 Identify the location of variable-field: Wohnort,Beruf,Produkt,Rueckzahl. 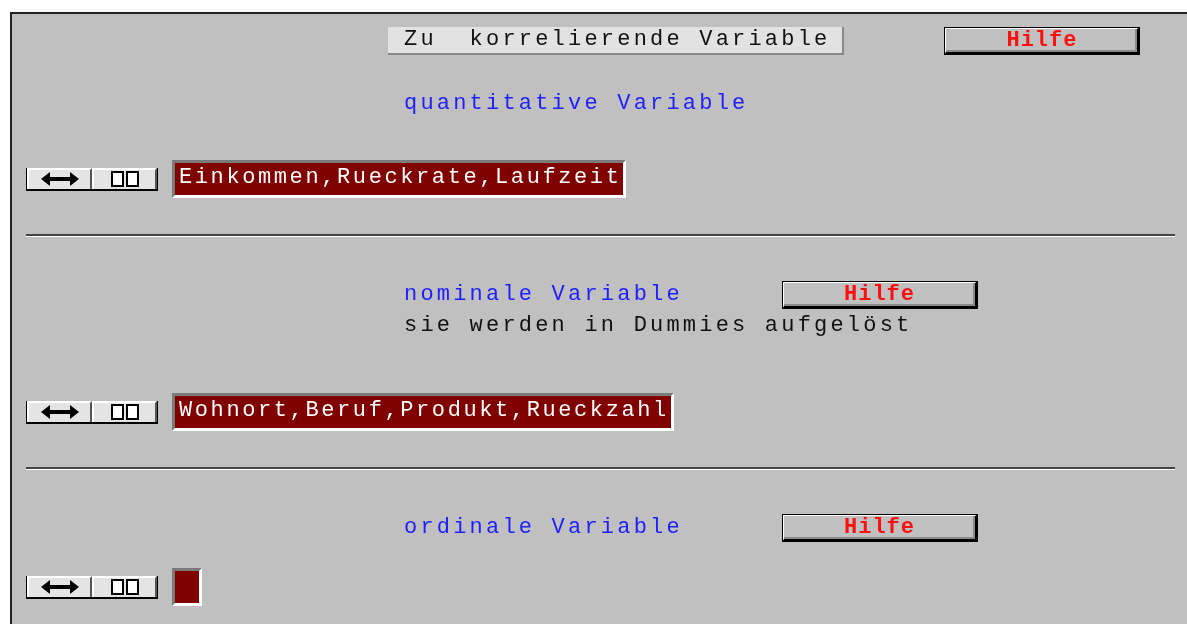
(423, 412).